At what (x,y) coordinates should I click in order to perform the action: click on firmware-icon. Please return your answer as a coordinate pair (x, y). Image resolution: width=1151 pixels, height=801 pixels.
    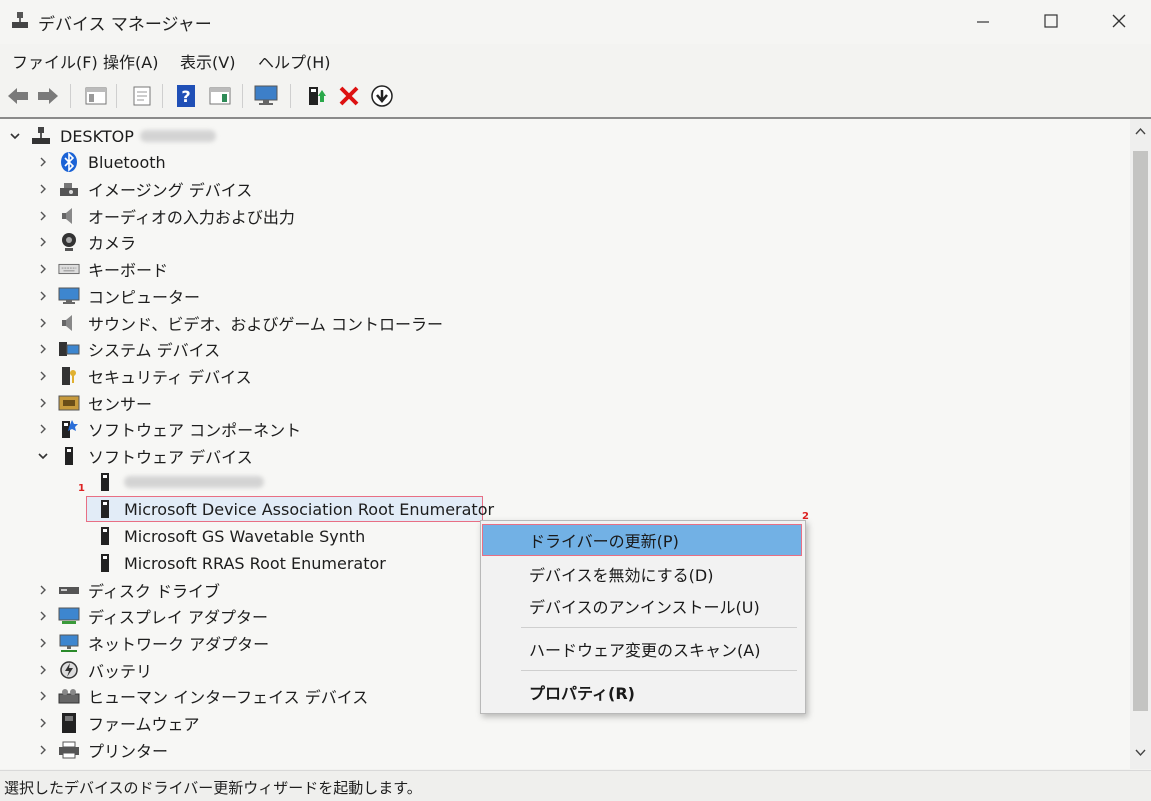
    Looking at the image, I should click on (69, 723).